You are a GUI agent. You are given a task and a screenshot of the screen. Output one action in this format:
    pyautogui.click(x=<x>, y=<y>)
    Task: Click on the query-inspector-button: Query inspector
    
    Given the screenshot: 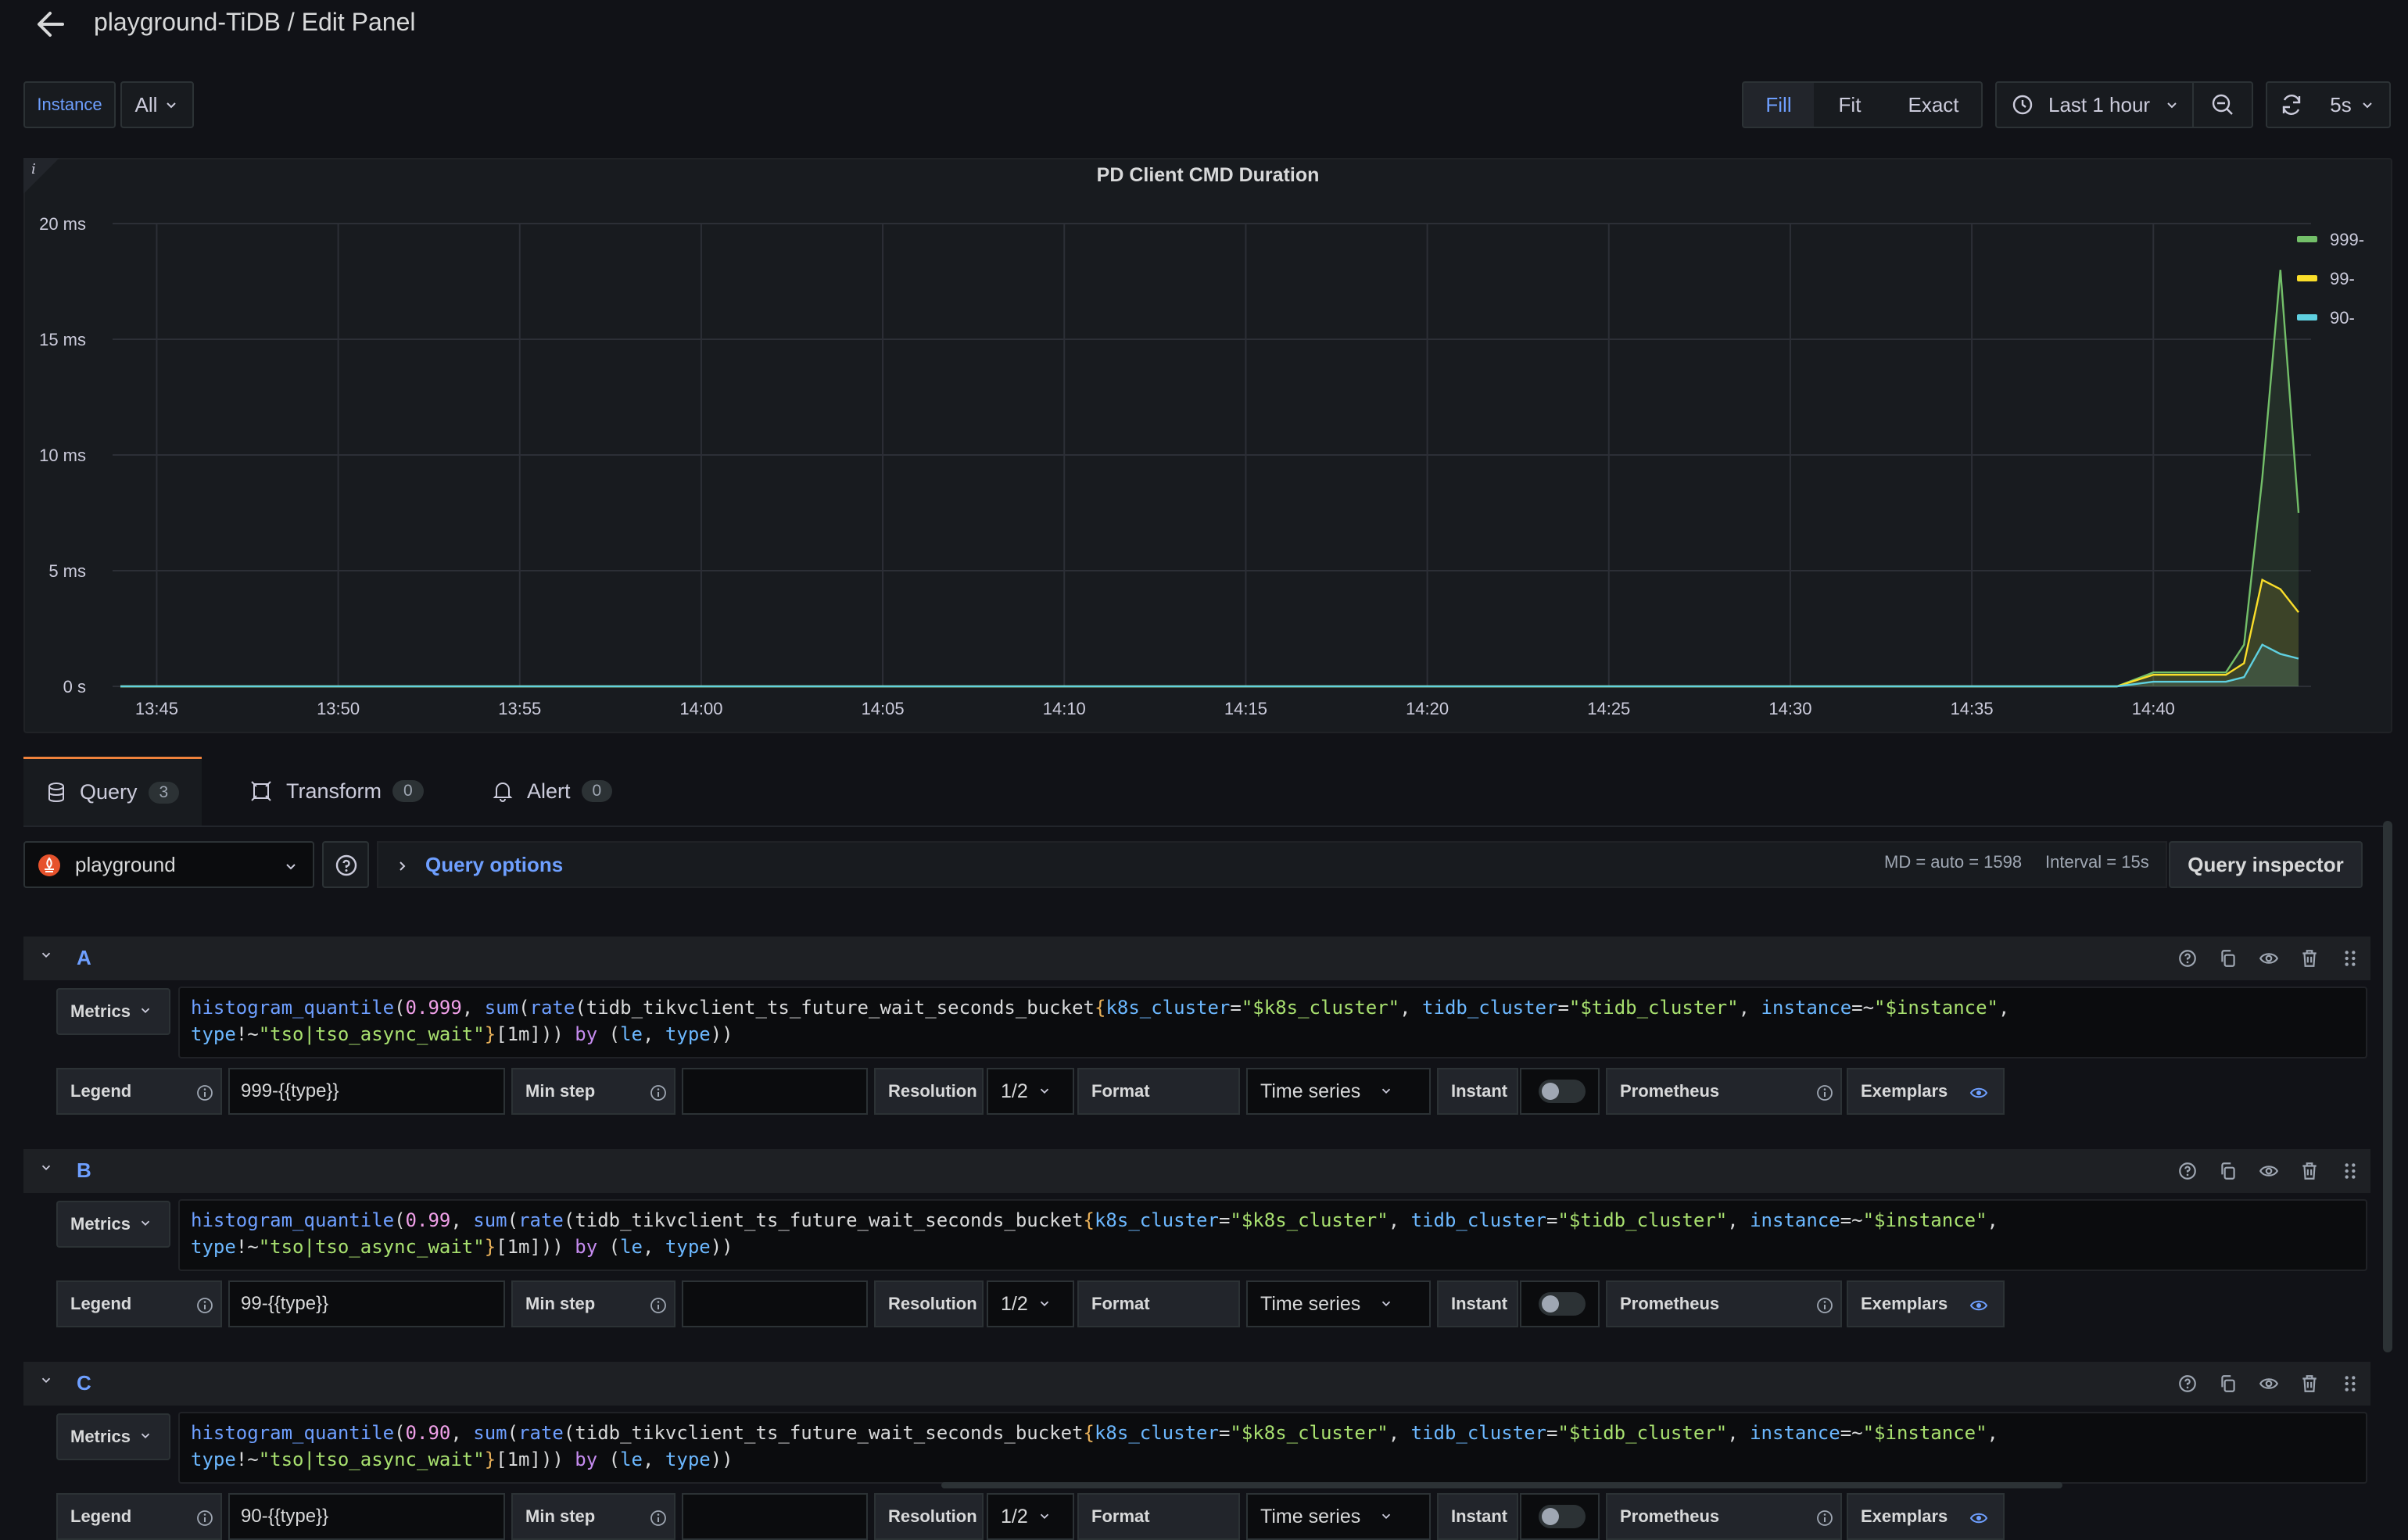 What is the action you would take?
    pyautogui.click(x=2266, y=865)
    